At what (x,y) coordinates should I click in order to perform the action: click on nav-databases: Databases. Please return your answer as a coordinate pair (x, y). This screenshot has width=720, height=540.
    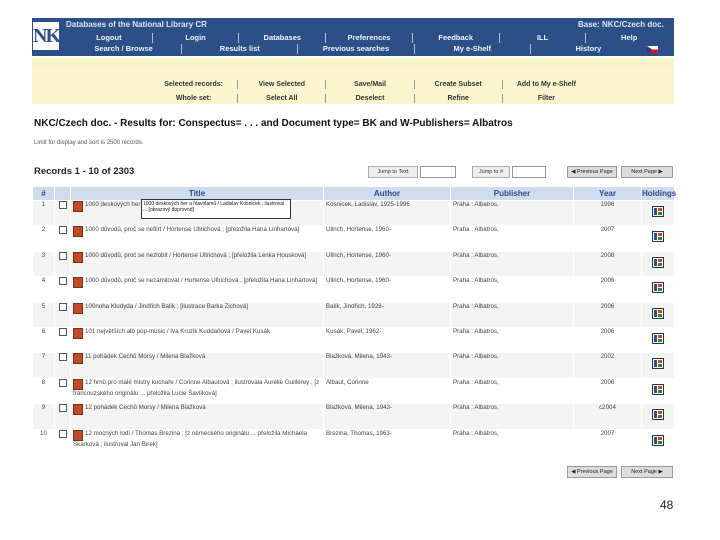
    Looking at the image, I should click on (283, 38).